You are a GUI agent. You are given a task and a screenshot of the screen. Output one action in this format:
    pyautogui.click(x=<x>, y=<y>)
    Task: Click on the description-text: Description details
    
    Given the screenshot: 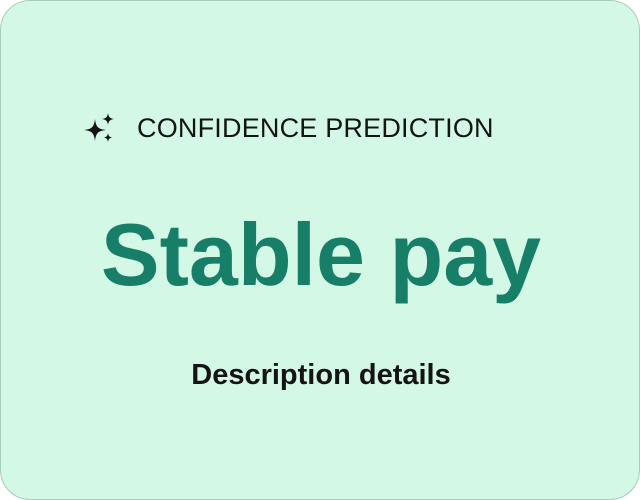 What is the action you would take?
    pyautogui.click(x=321, y=375)
    